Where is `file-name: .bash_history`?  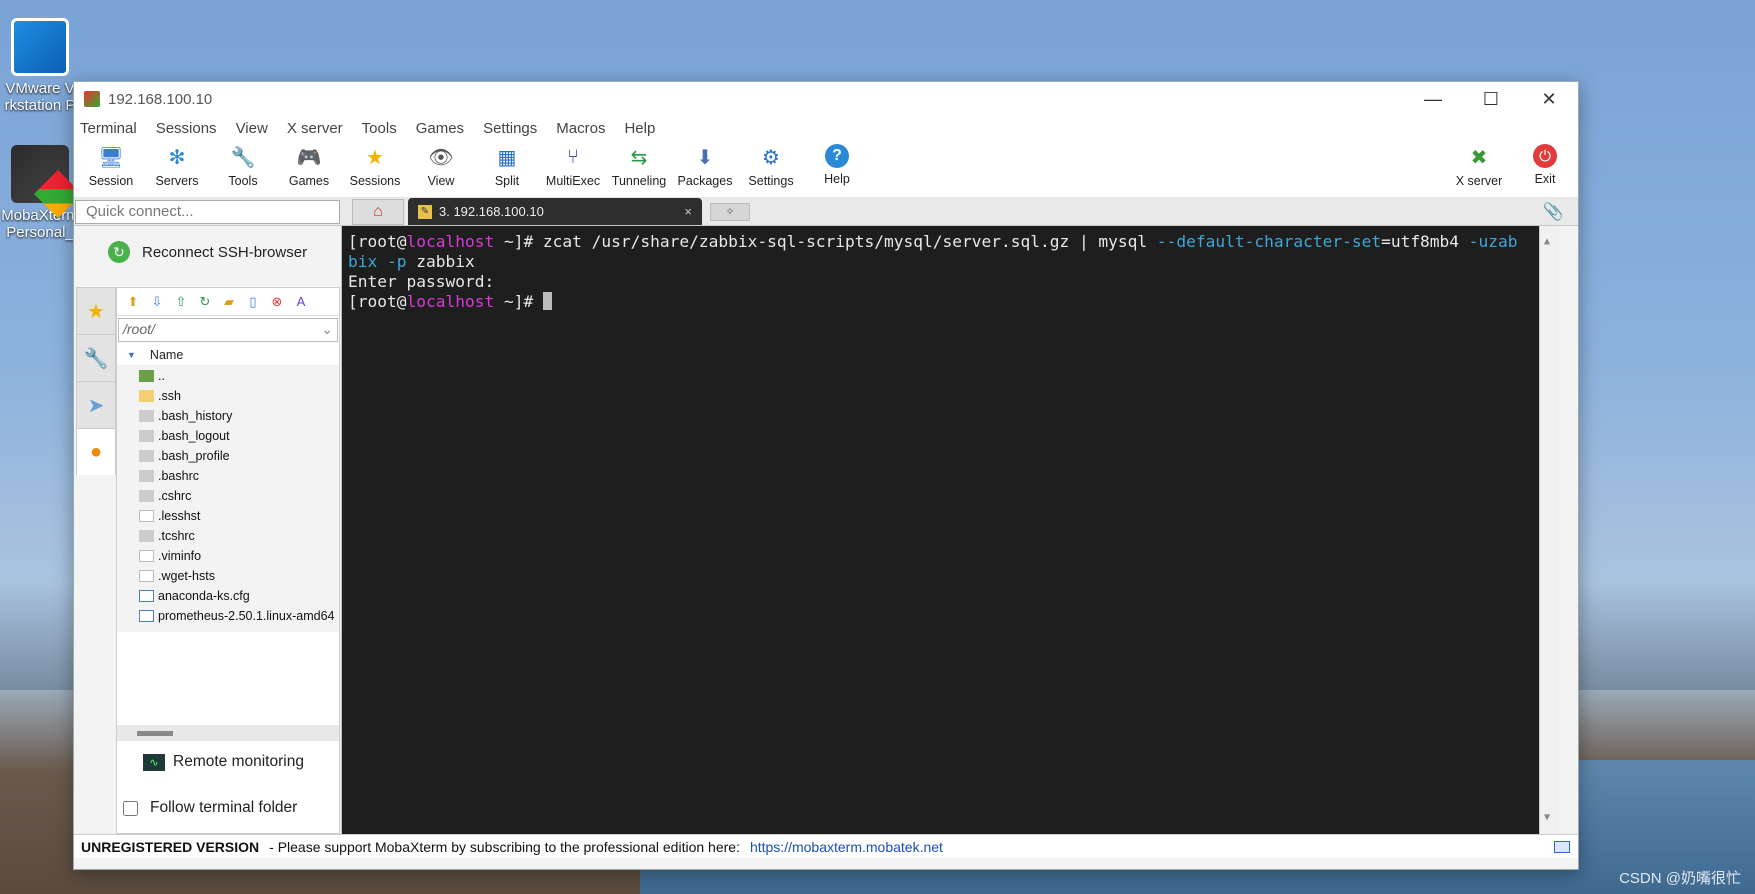
file-name: .bash_history is located at coordinates (195, 416).